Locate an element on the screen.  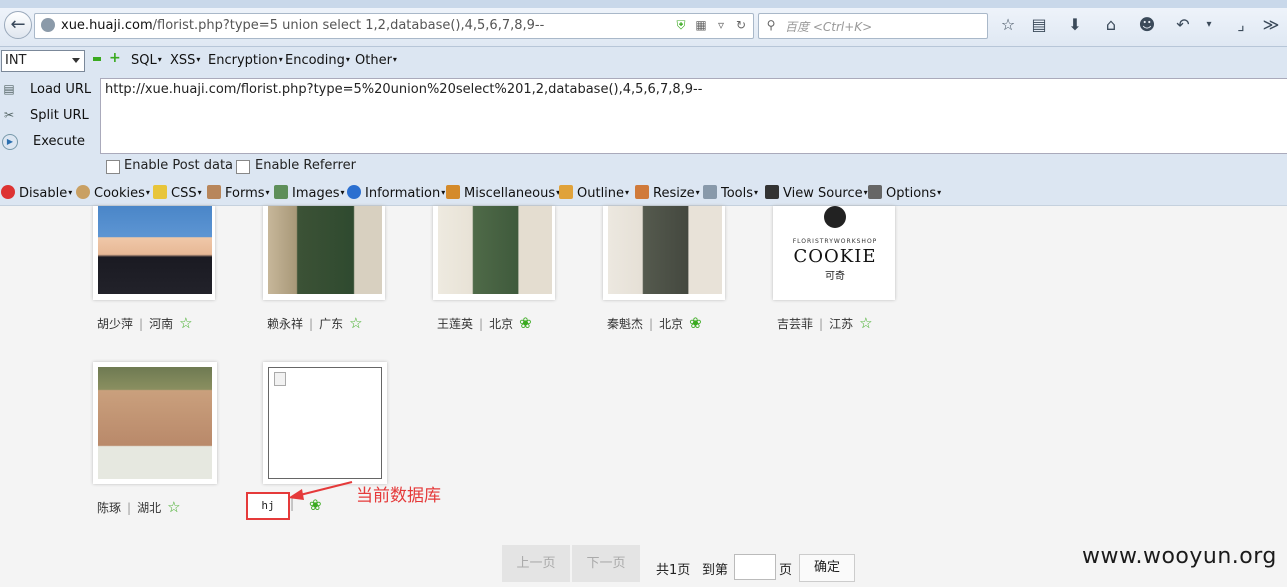
reload-icon: ↻ is located at coordinates (741, 25).